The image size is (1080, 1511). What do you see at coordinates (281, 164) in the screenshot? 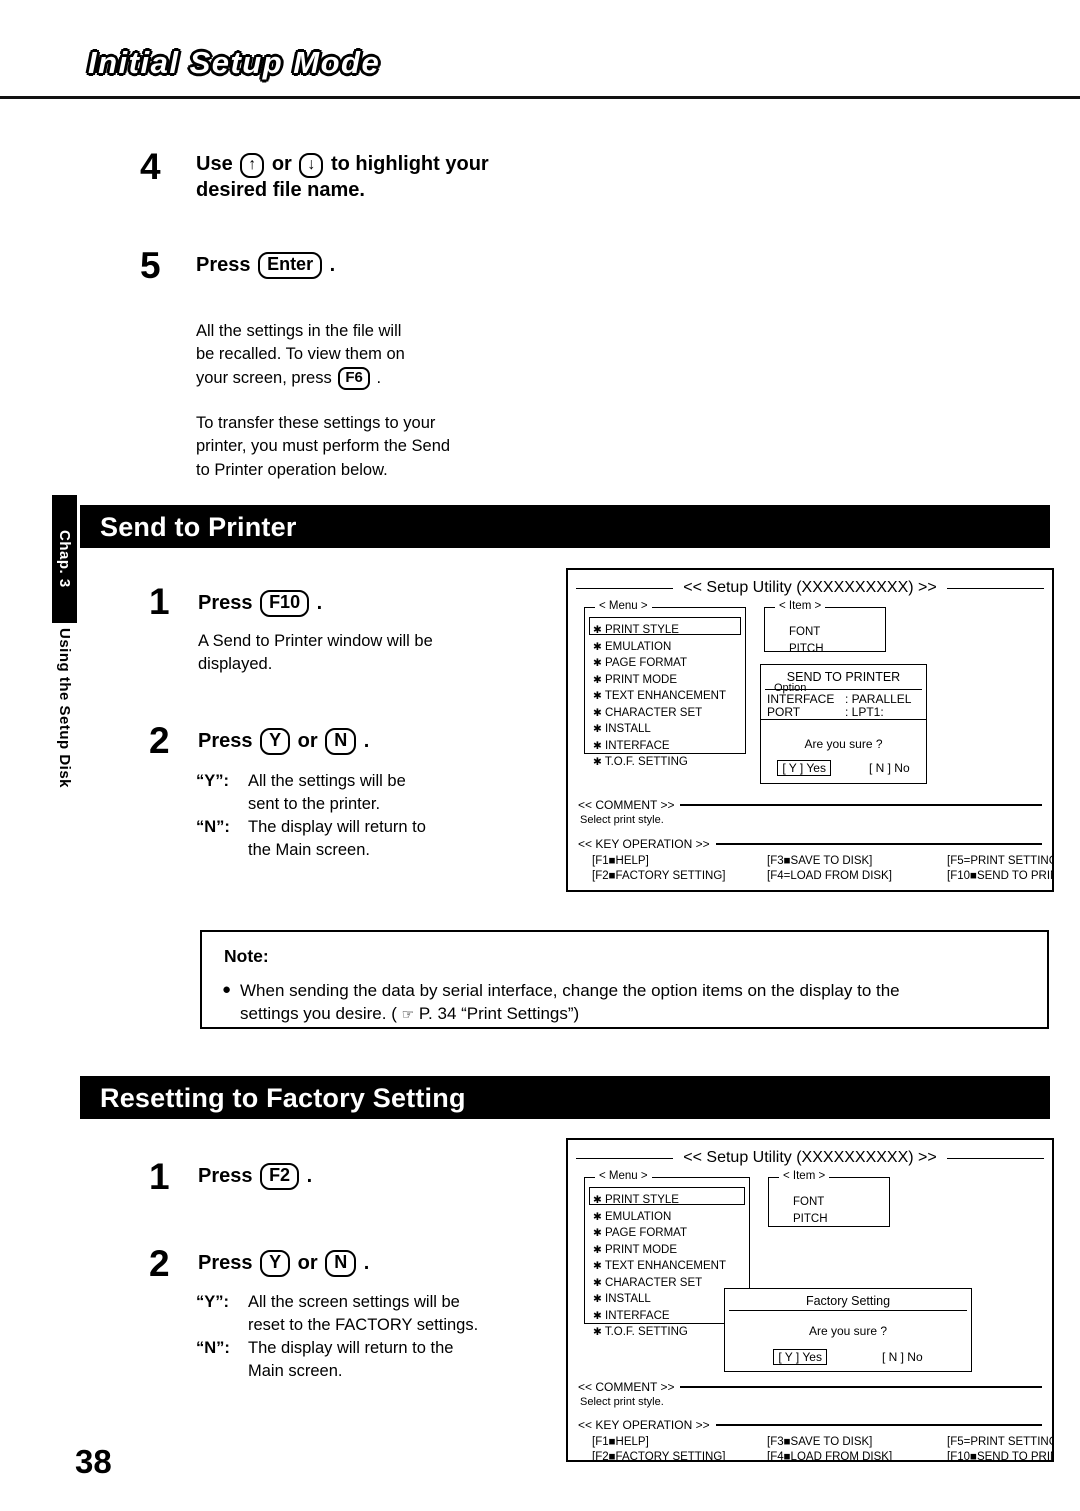
I see `step-4-word-or: or` at bounding box center [281, 164].